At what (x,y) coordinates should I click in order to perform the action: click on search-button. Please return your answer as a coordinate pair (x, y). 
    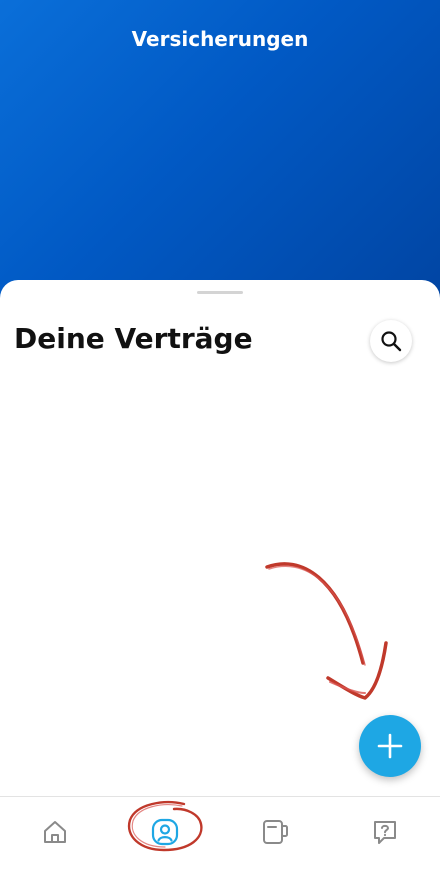
    Looking at the image, I should click on (391, 341).